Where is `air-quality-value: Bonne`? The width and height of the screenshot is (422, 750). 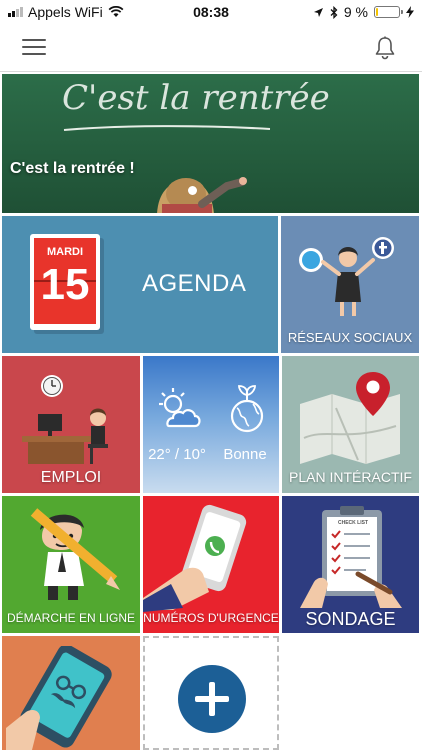
air-quality-value: Bonne is located at coordinates (245, 454).